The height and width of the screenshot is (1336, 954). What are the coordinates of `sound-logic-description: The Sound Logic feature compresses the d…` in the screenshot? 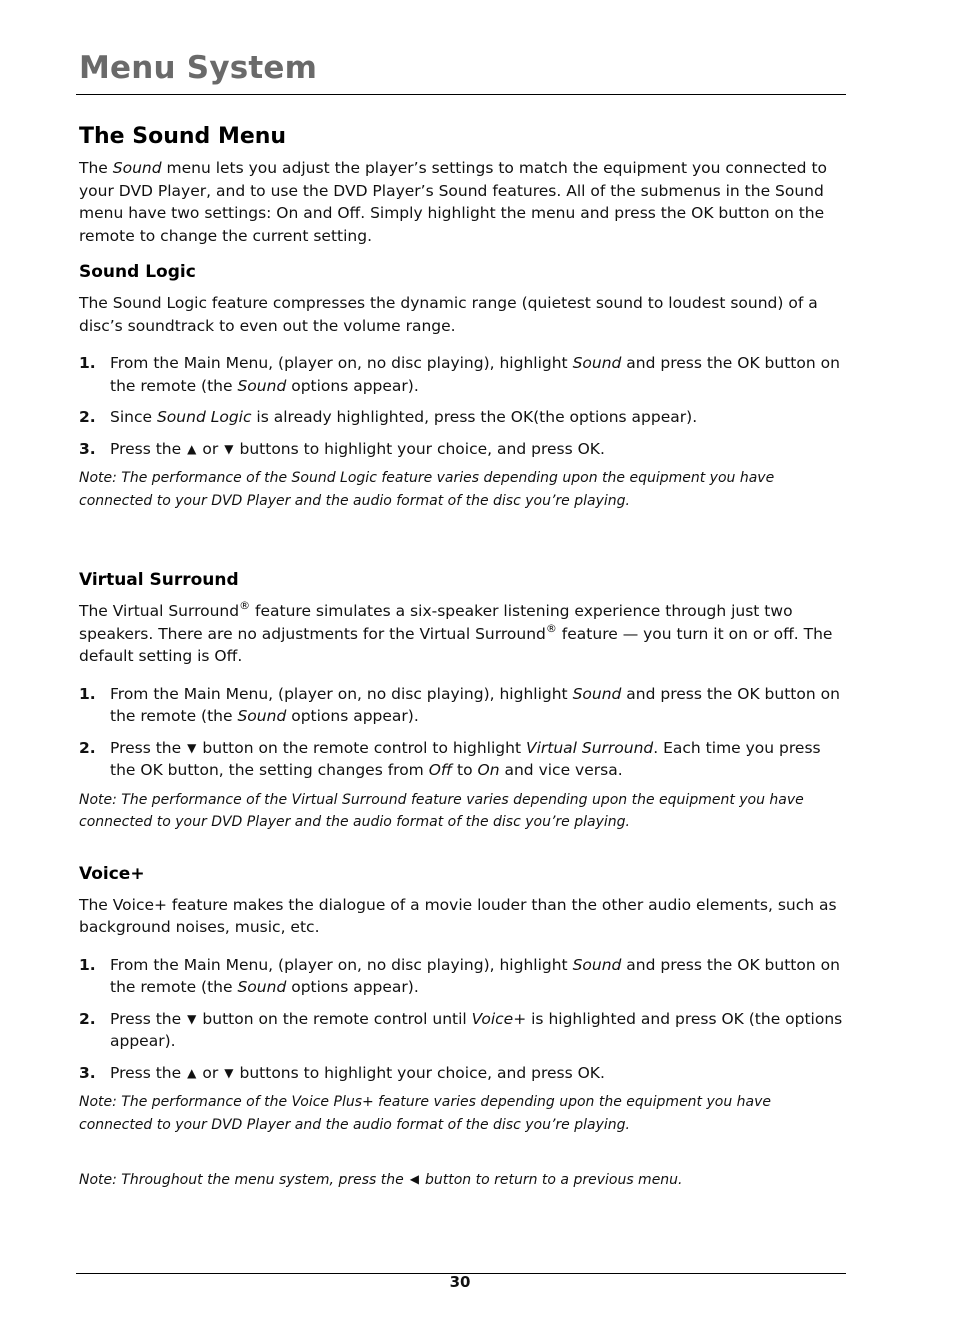 It's located at (448, 314).